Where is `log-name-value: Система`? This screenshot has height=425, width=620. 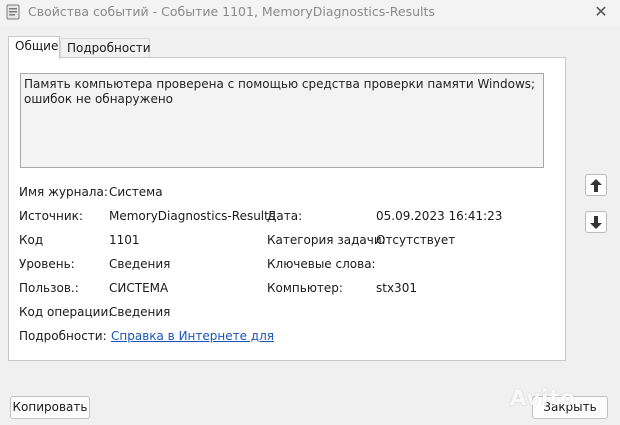
log-name-value: Система is located at coordinates (136, 192).